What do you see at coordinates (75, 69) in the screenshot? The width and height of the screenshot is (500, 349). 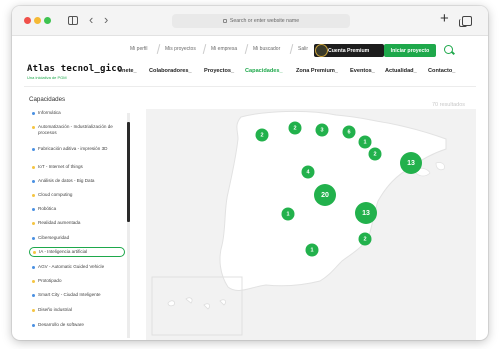 I see `site-logo: Atlas tecnol_gico` at bounding box center [75, 69].